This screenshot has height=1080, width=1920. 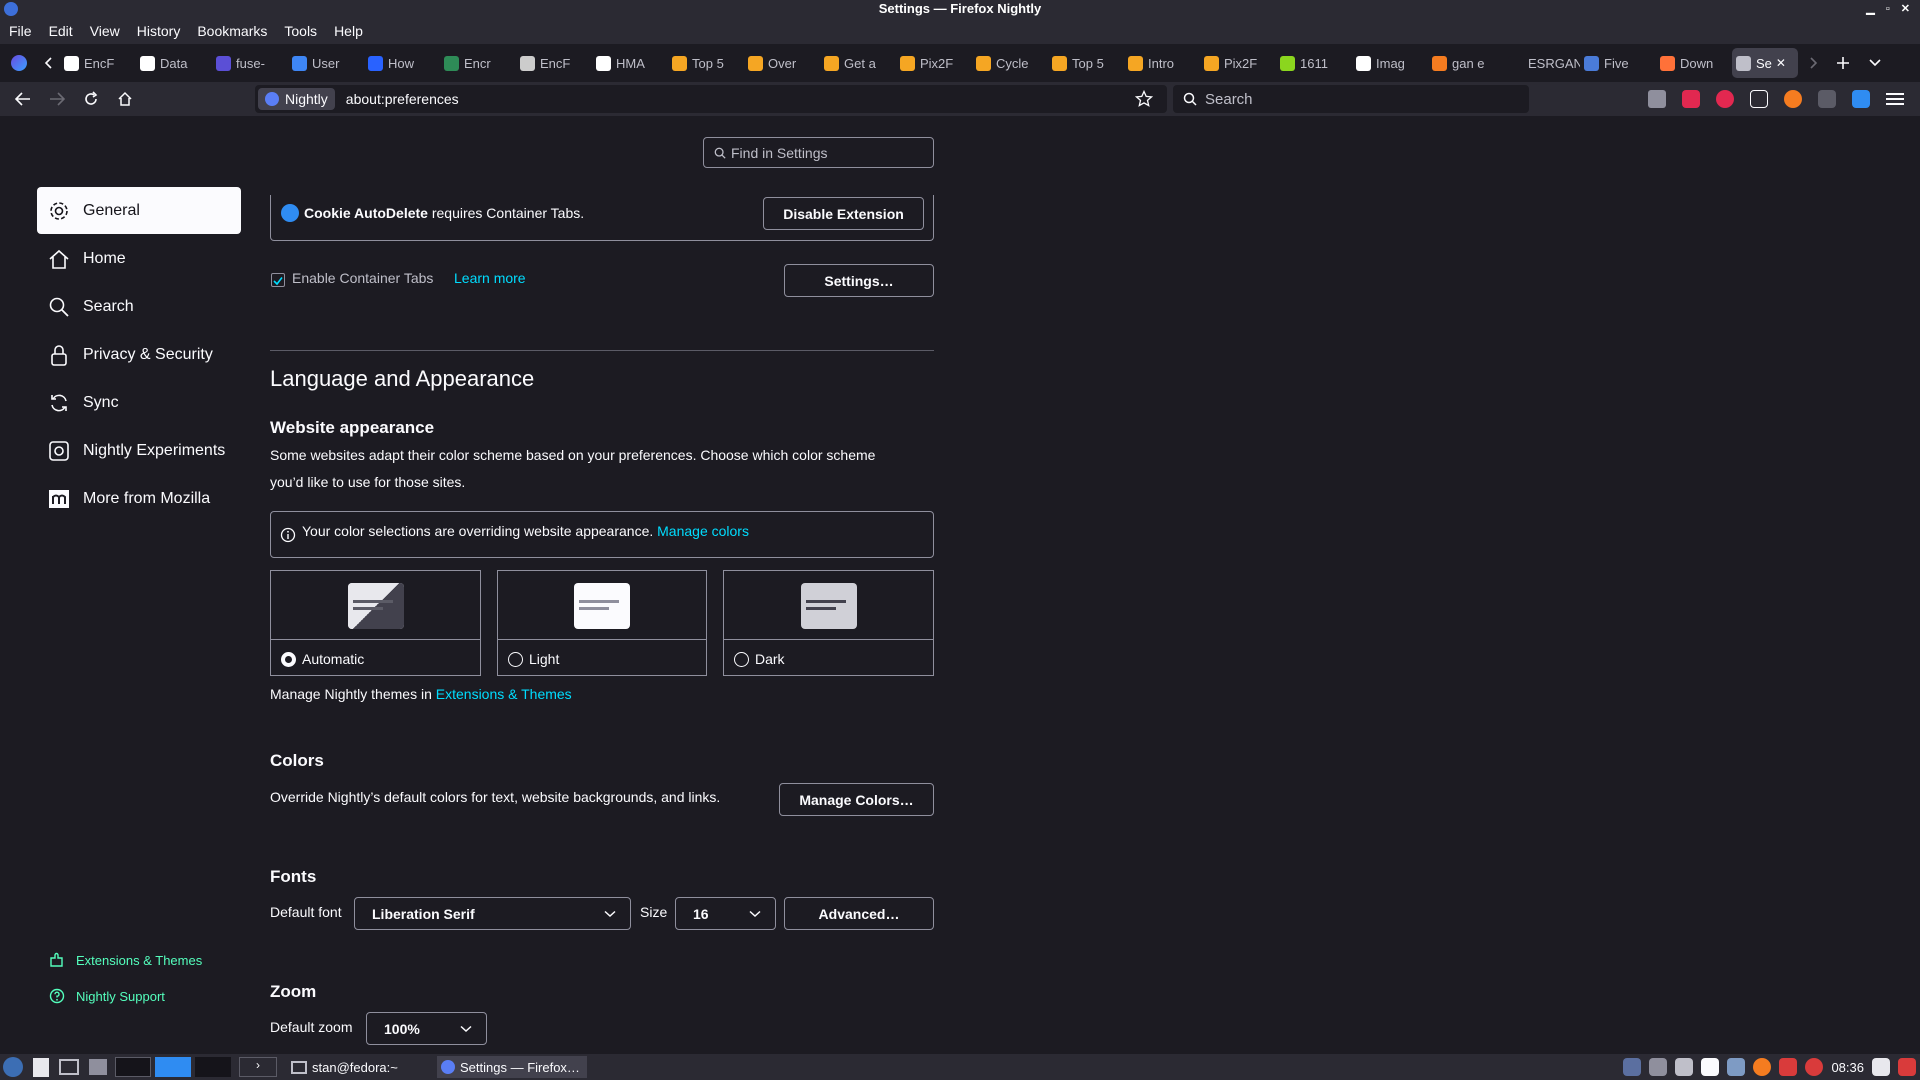 What do you see at coordinates (402, 99) in the screenshot?
I see `url-text: about:preferences` at bounding box center [402, 99].